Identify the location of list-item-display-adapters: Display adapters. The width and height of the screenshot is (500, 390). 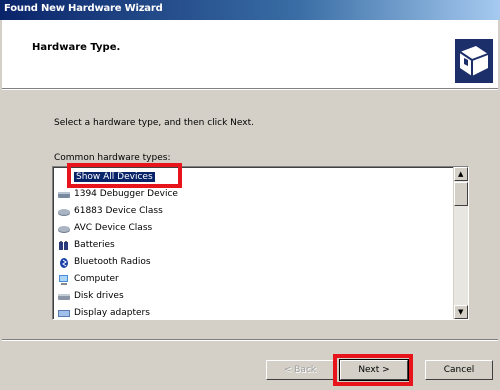
(252, 312).